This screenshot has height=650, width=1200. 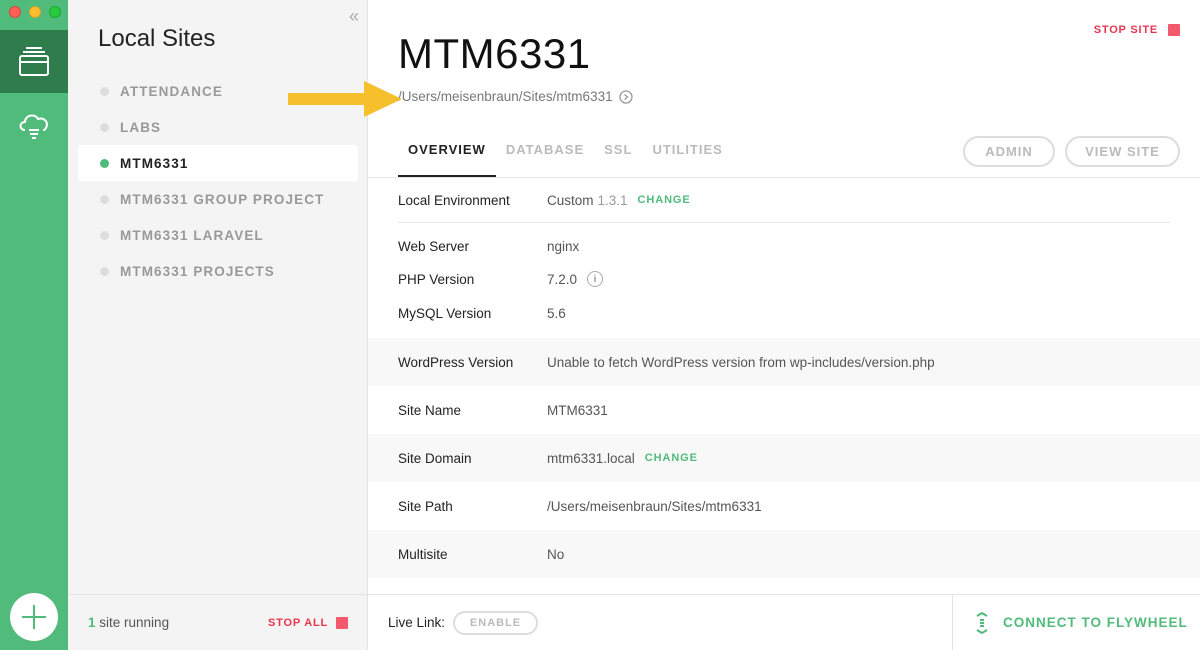 I want to click on local-environment-row: Local Environment Custom 1.3.1 CHANGE, so click(x=784, y=200).